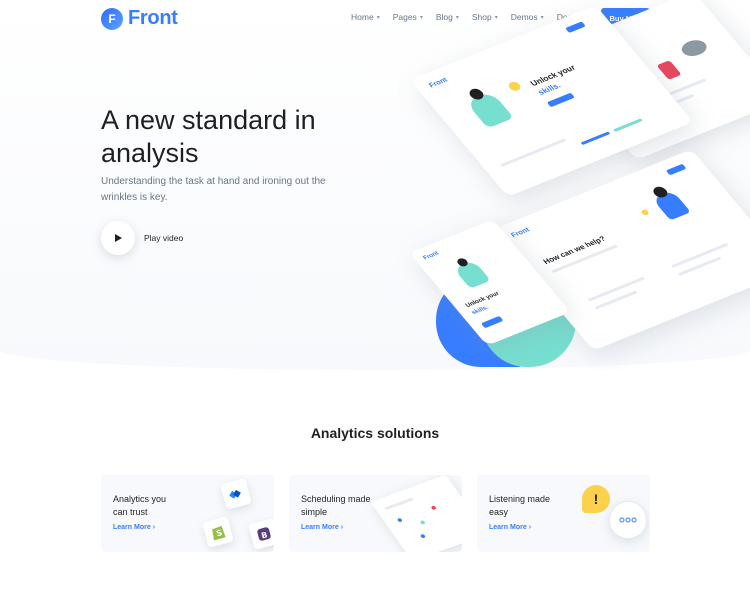 This screenshot has width=750, height=600. I want to click on hero-title: A new standard in analysis, so click(208, 136).